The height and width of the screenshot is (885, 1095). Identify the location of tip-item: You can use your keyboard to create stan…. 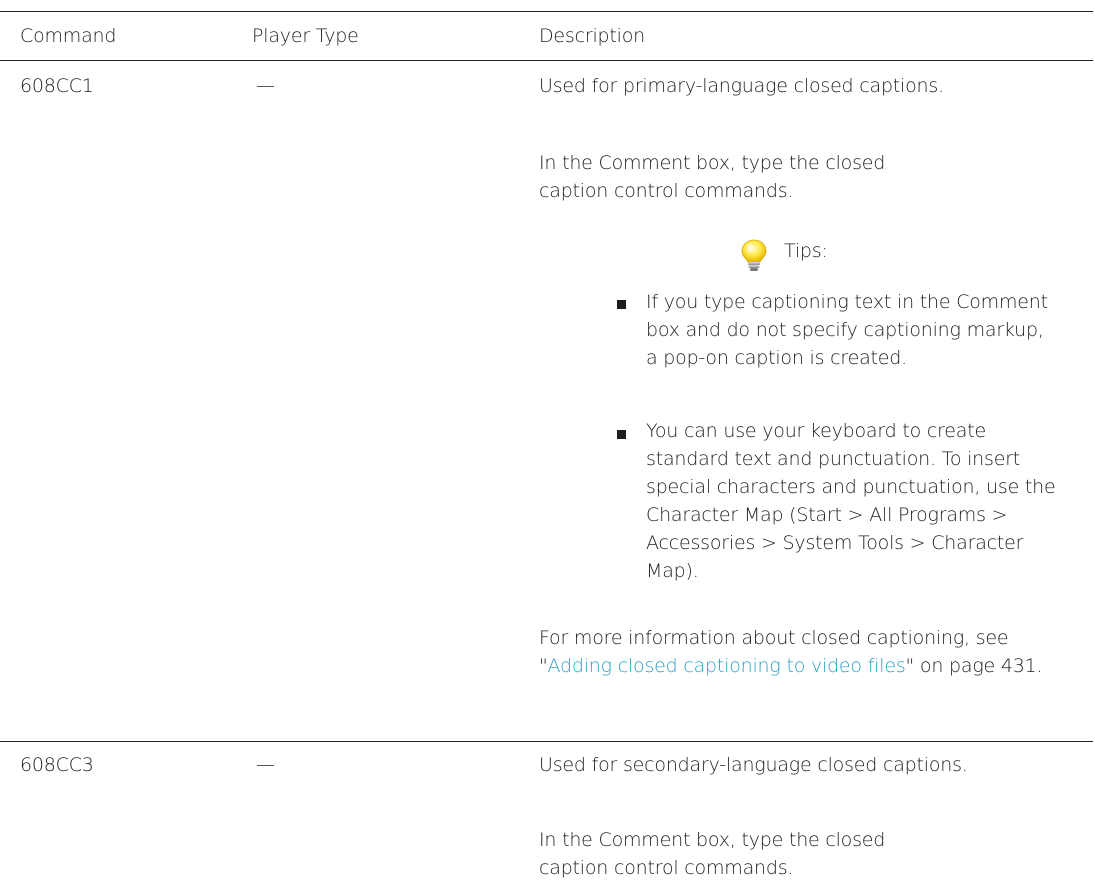
(851, 501).